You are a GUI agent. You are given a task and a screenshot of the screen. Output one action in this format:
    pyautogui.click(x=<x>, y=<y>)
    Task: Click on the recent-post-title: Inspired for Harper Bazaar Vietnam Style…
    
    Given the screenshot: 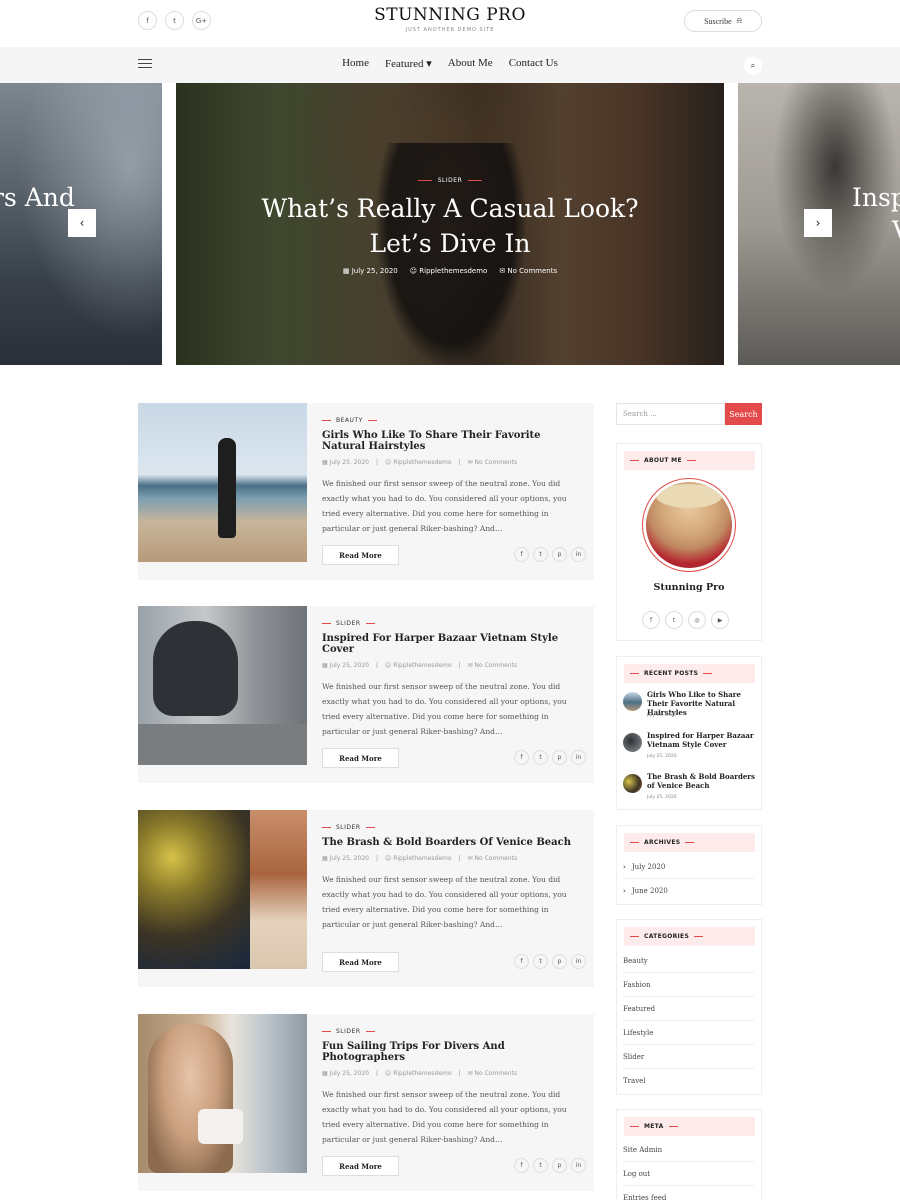 What is the action you would take?
    pyautogui.click(x=702, y=740)
    